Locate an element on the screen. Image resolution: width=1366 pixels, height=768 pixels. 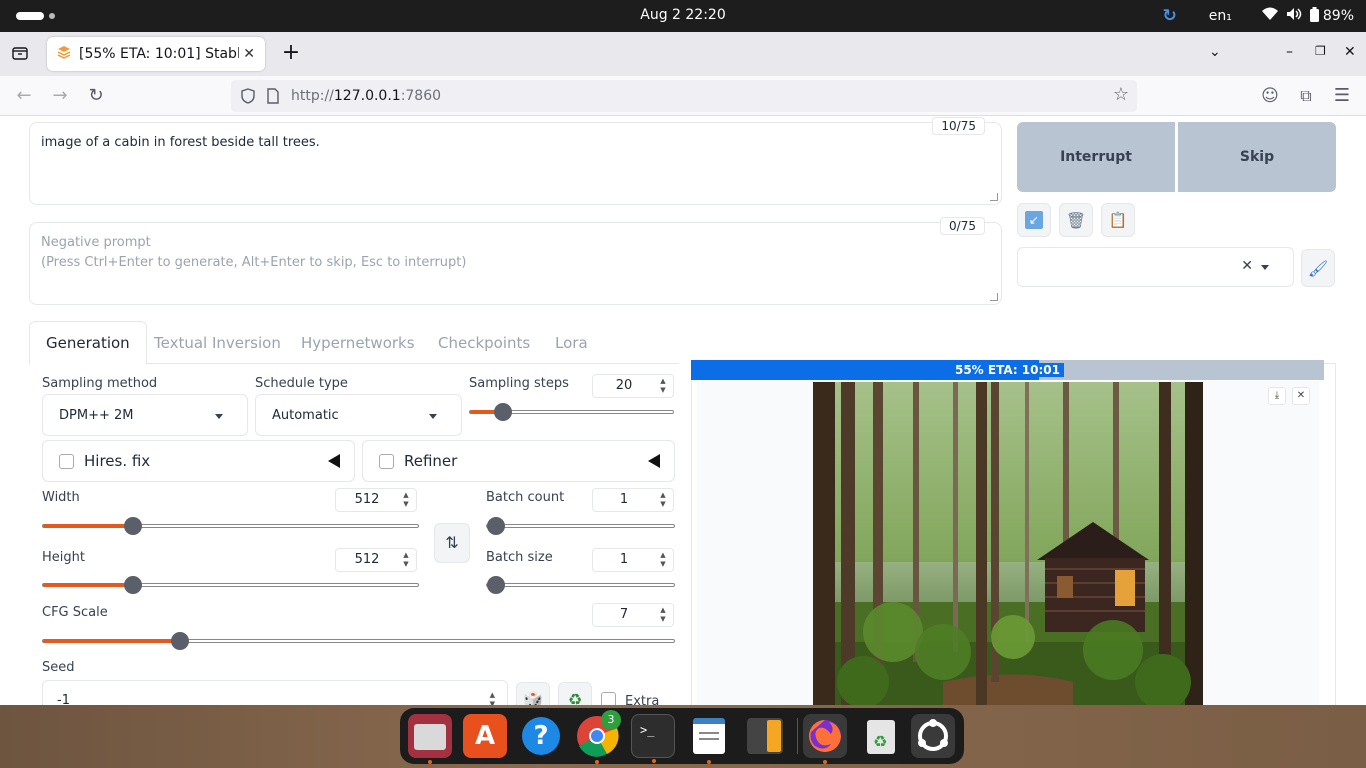
account-icon: ☺ is located at coordinates (1270, 96).